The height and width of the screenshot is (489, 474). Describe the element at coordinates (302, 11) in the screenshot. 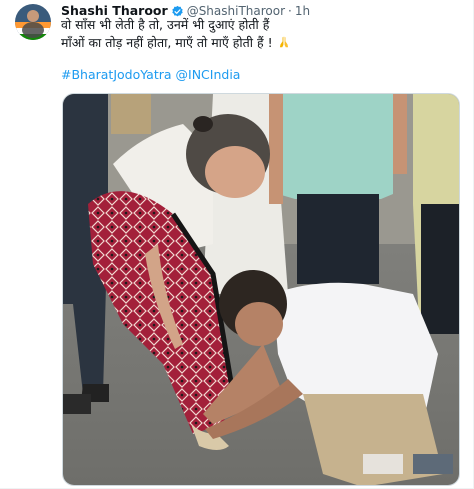

I see `tweet-timestamp: 1h` at that location.